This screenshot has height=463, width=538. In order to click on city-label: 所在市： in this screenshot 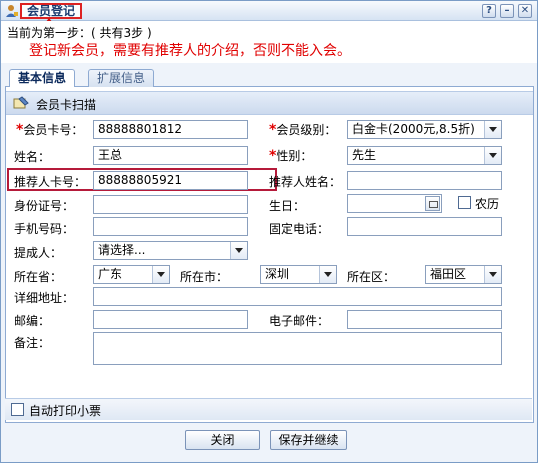, I will do `click(204, 277)`.